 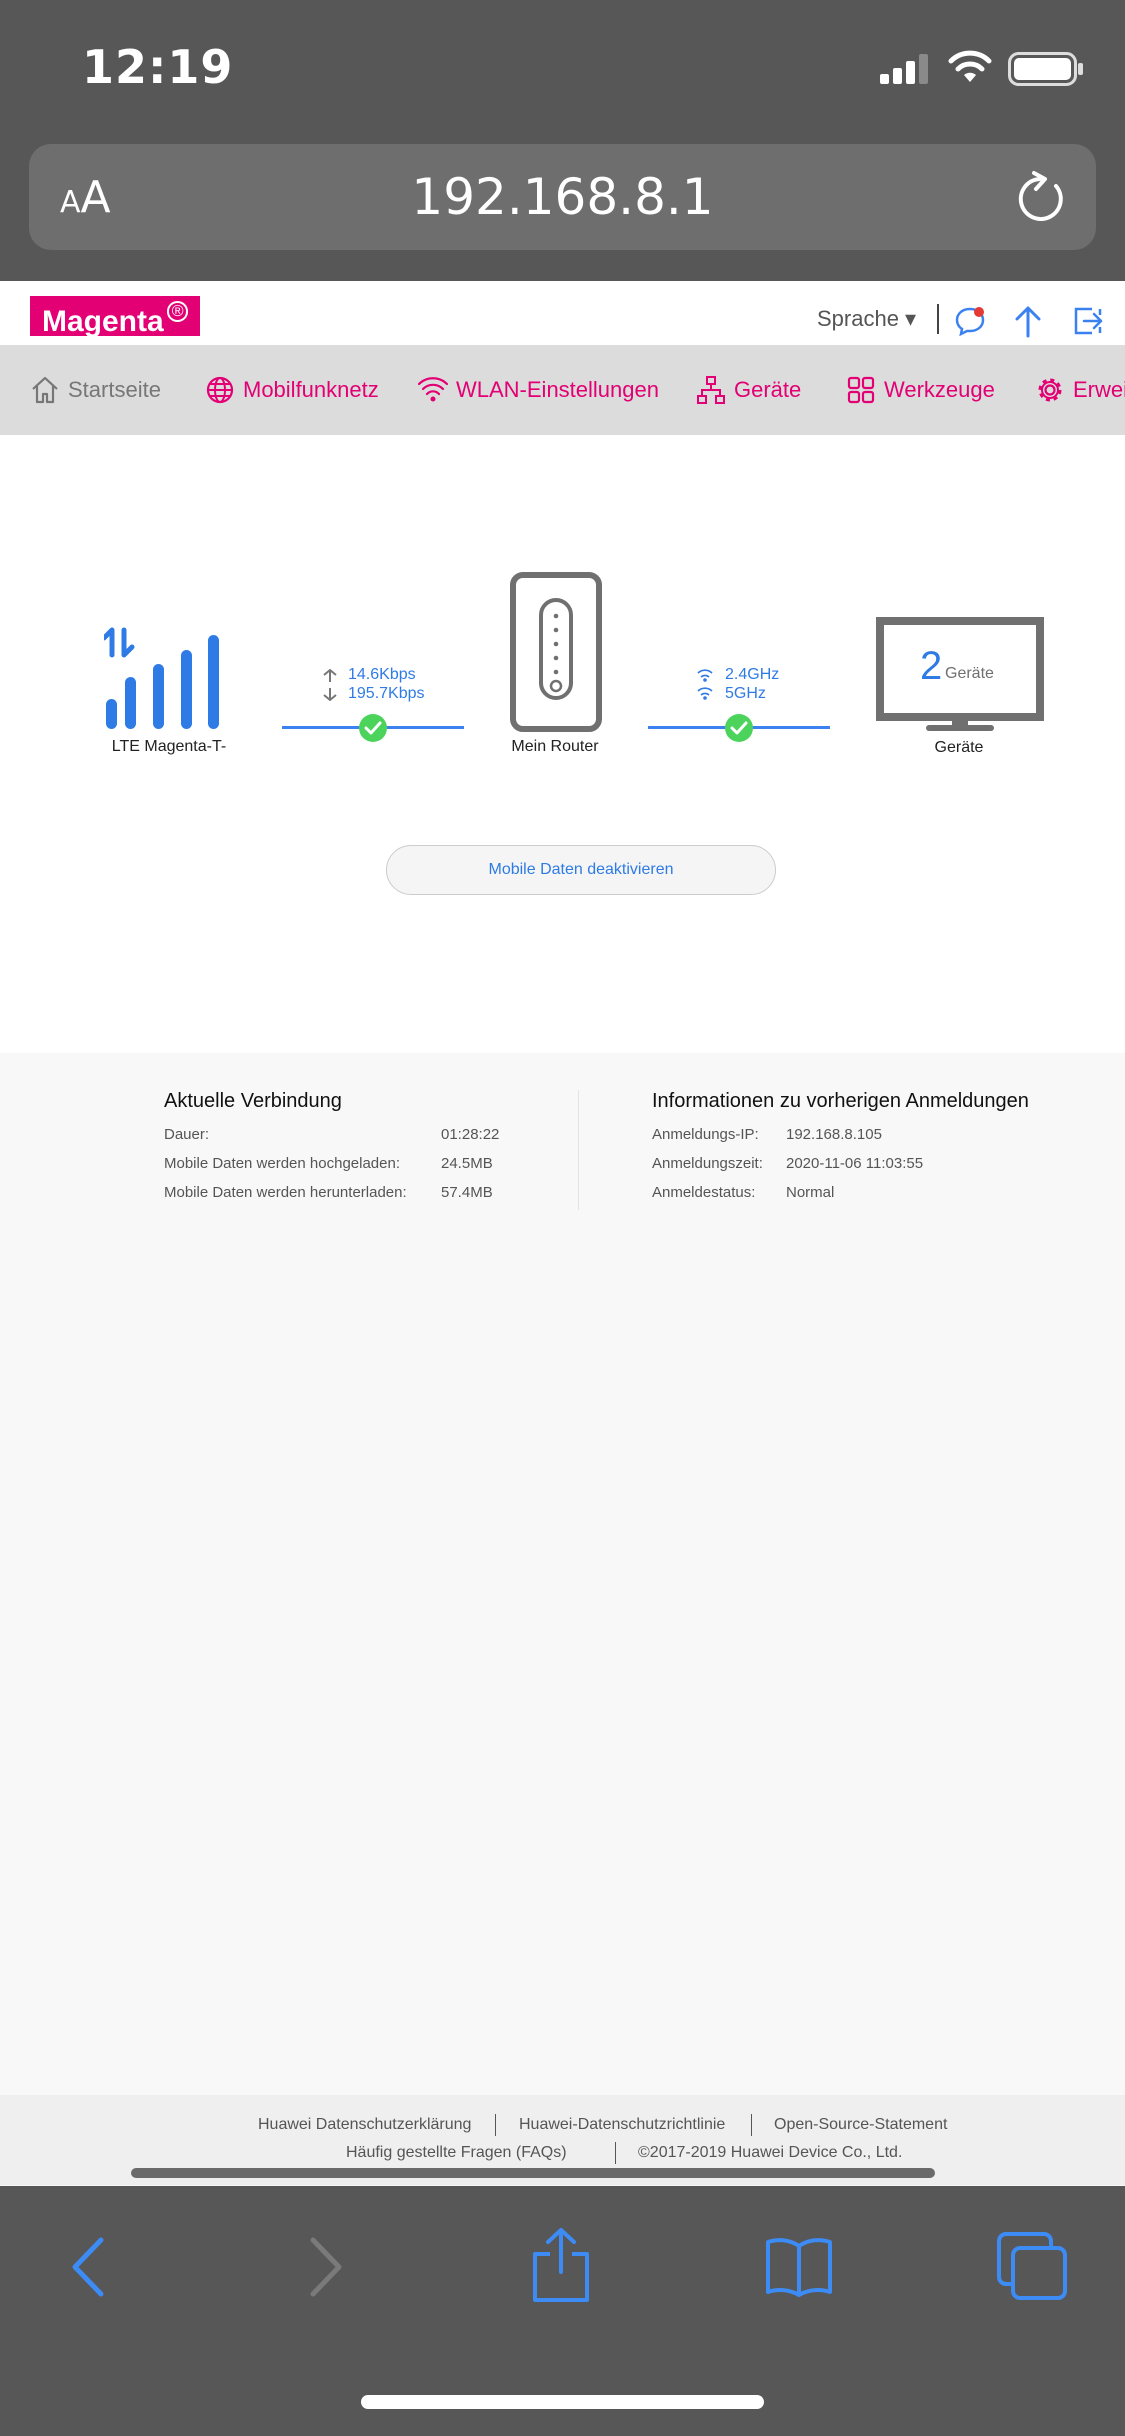 What do you see at coordinates (1028, 321) in the screenshot?
I see `update-arrow-icon` at bounding box center [1028, 321].